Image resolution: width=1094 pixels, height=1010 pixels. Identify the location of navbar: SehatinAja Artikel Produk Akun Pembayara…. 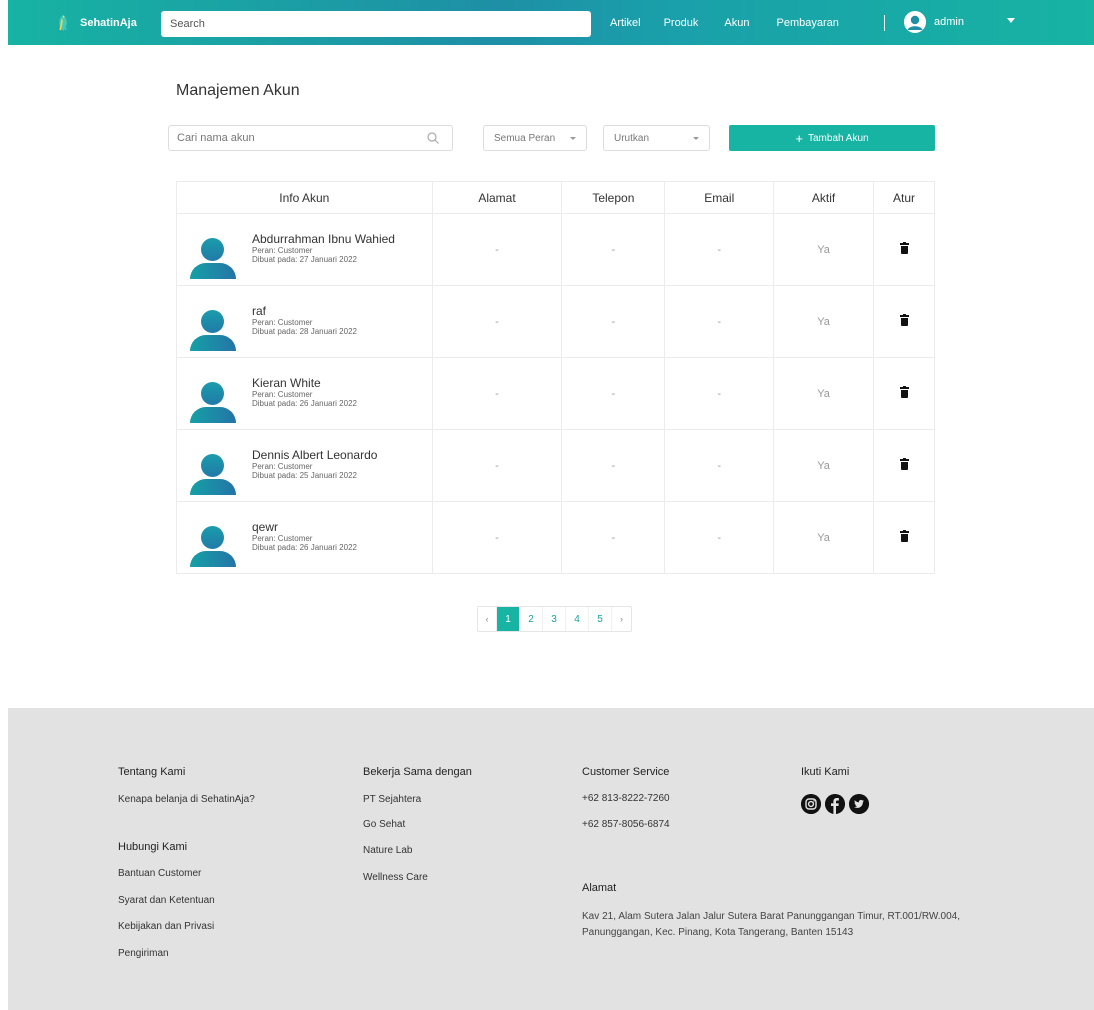
(551, 22).